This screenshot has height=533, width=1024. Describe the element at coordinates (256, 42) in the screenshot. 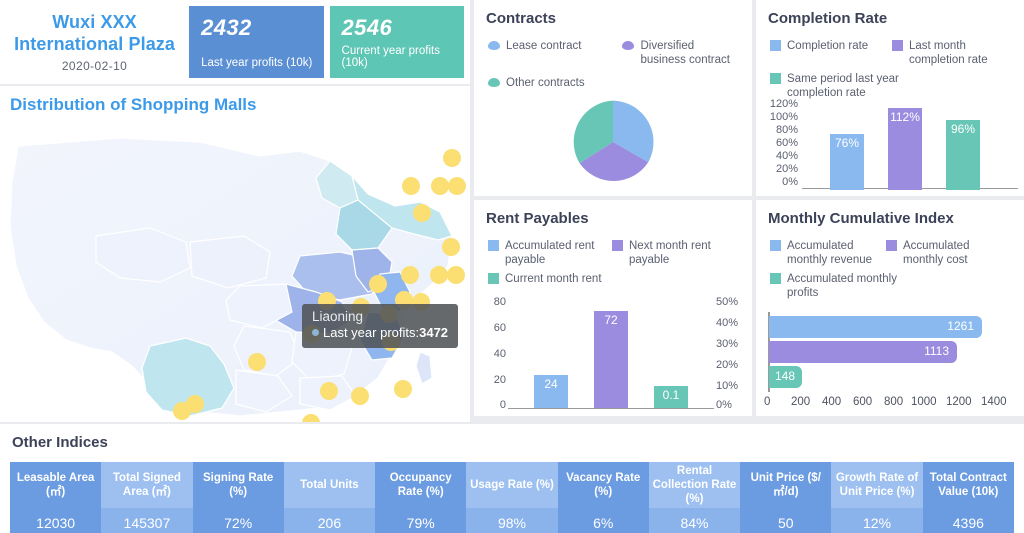

I see `kpi-last-year-profits: 2432 Last year profits (10k)` at that location.